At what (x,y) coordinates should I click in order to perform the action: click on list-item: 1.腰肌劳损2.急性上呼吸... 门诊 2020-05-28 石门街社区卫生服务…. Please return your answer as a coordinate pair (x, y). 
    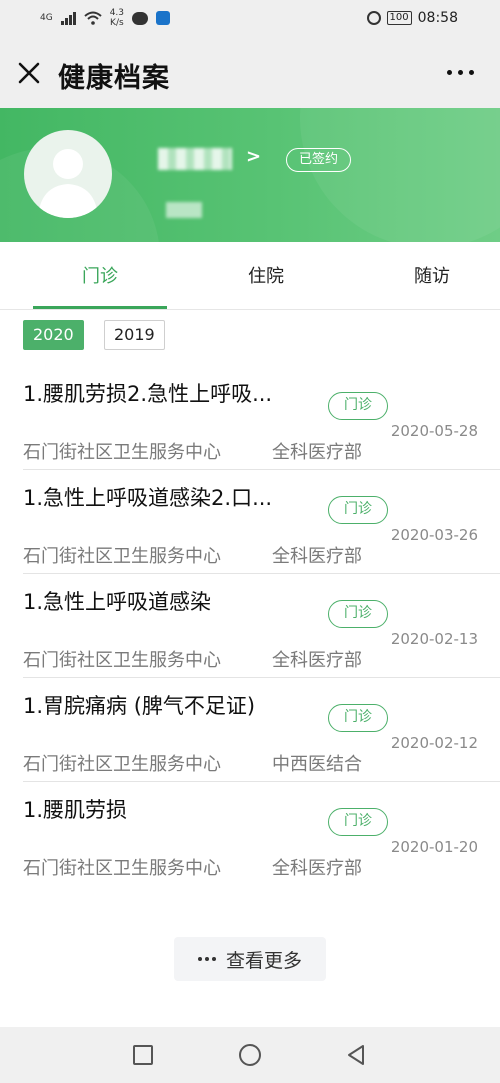
    Looking at the image, I should click on (250, 418).